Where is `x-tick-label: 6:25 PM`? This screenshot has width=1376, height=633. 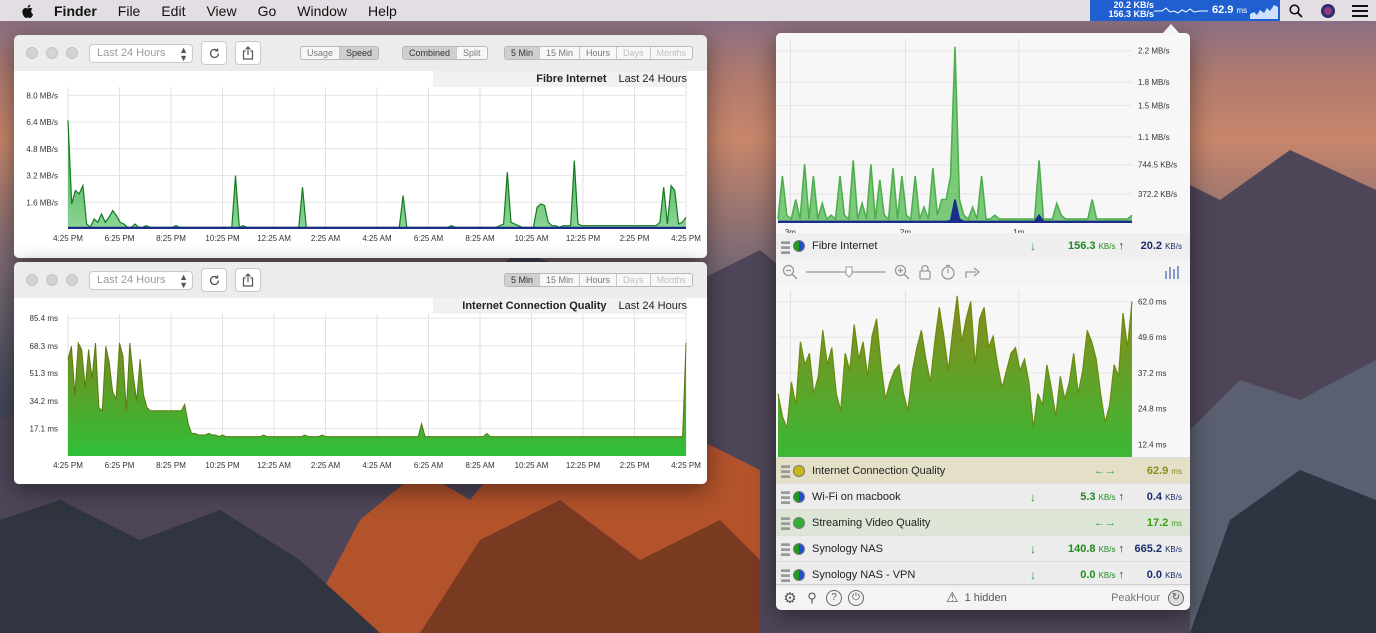 x-tick-label: 6:25 PM is located at coordinates (120, 465).